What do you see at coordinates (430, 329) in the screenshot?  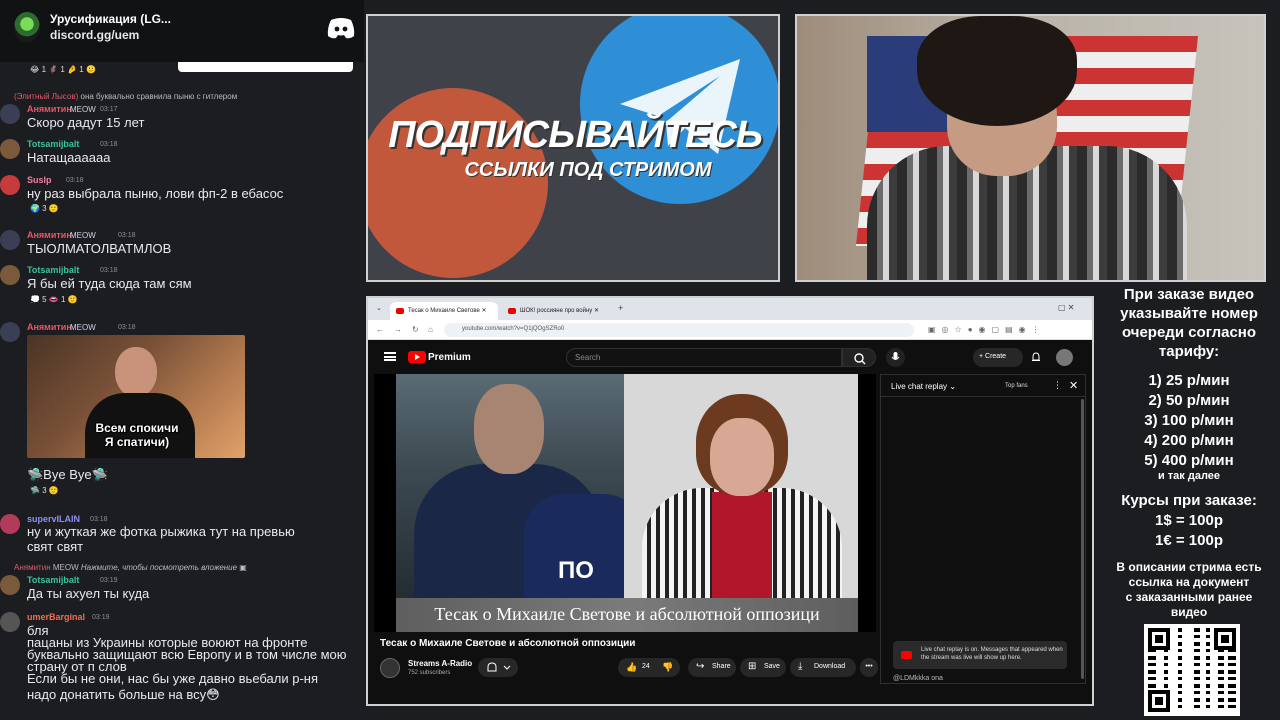 I see `home-icon: ⌂` at bounding box center [430, 329].